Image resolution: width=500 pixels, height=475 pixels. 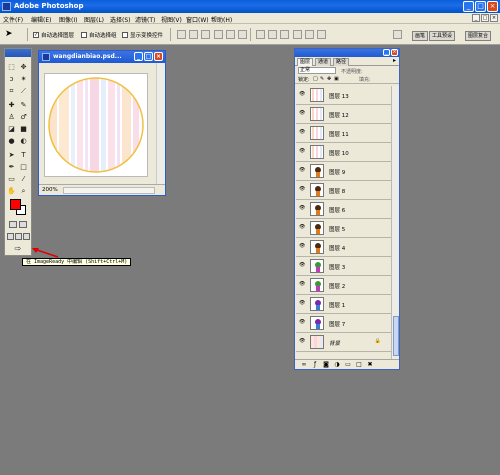 I want to click on layer-row: 👁 图层 8, so click(x=343, y=190).